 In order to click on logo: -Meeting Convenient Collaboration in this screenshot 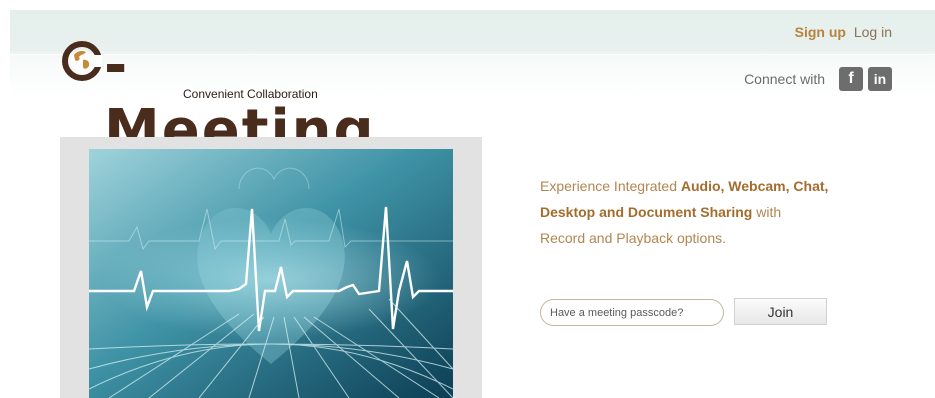, I will do `click(218, 98)`.